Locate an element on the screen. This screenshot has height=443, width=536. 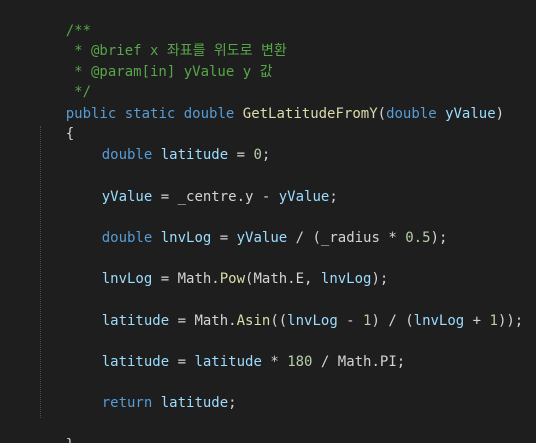
brace-close: } is located at coordinates (53, 429).